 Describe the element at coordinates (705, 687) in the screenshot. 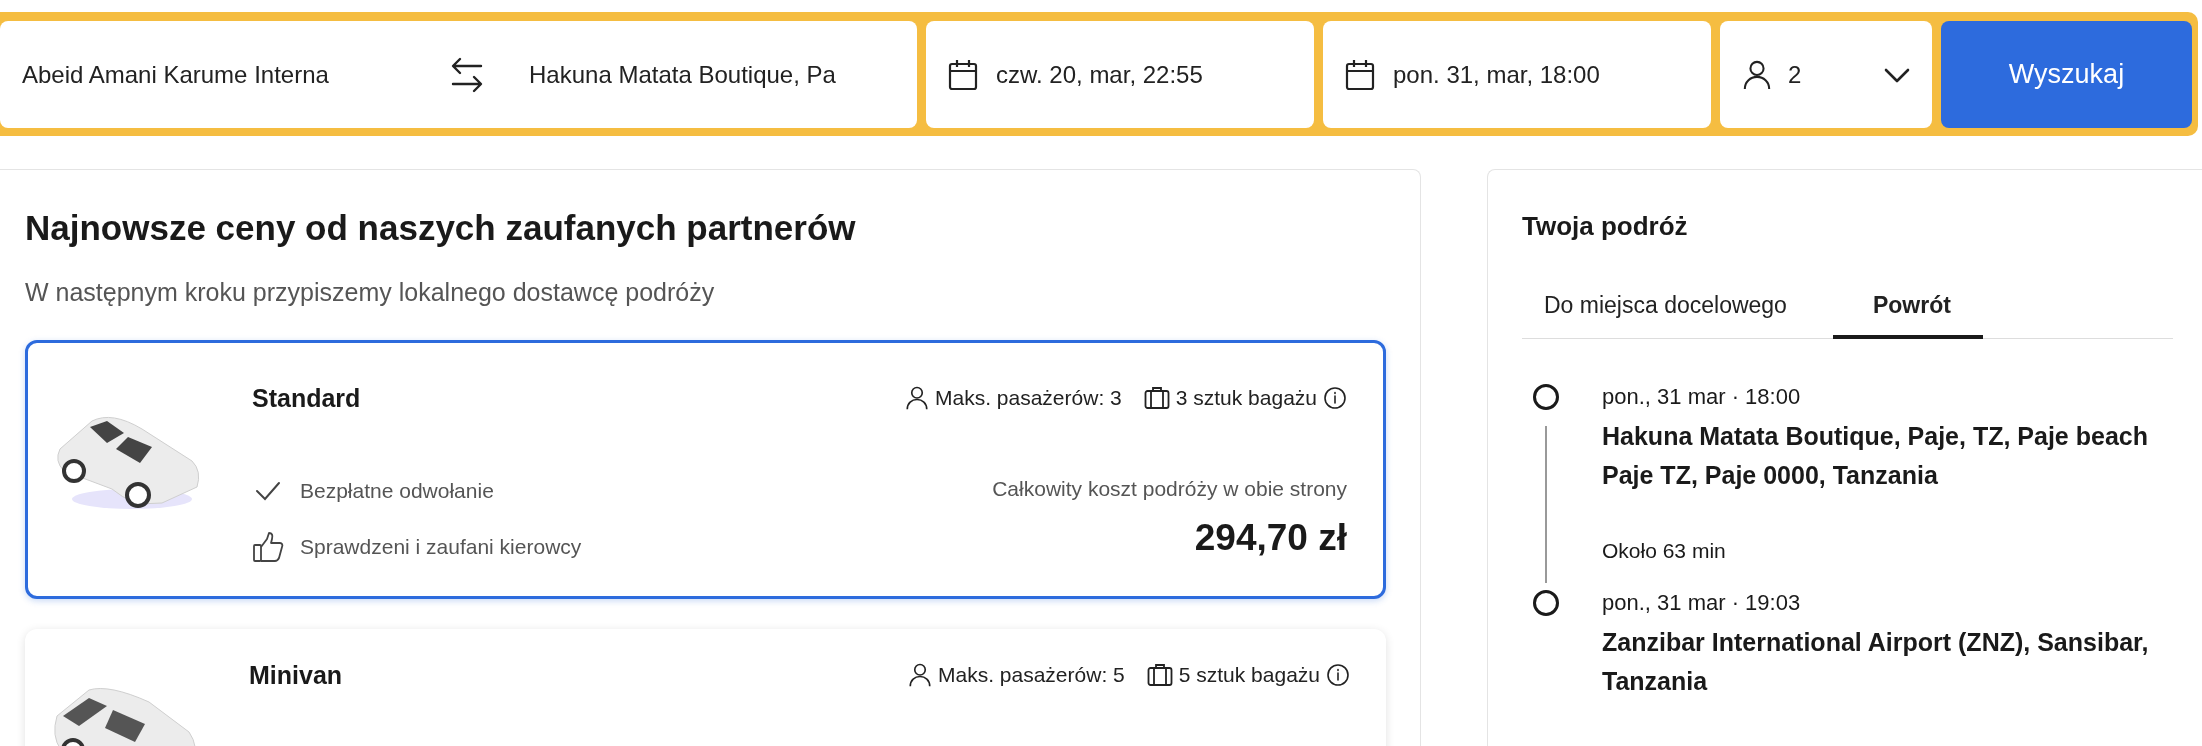

I see `offer-card: Minivan Maks. pasażerów: 5 5 sztuk bagażu` at that location.